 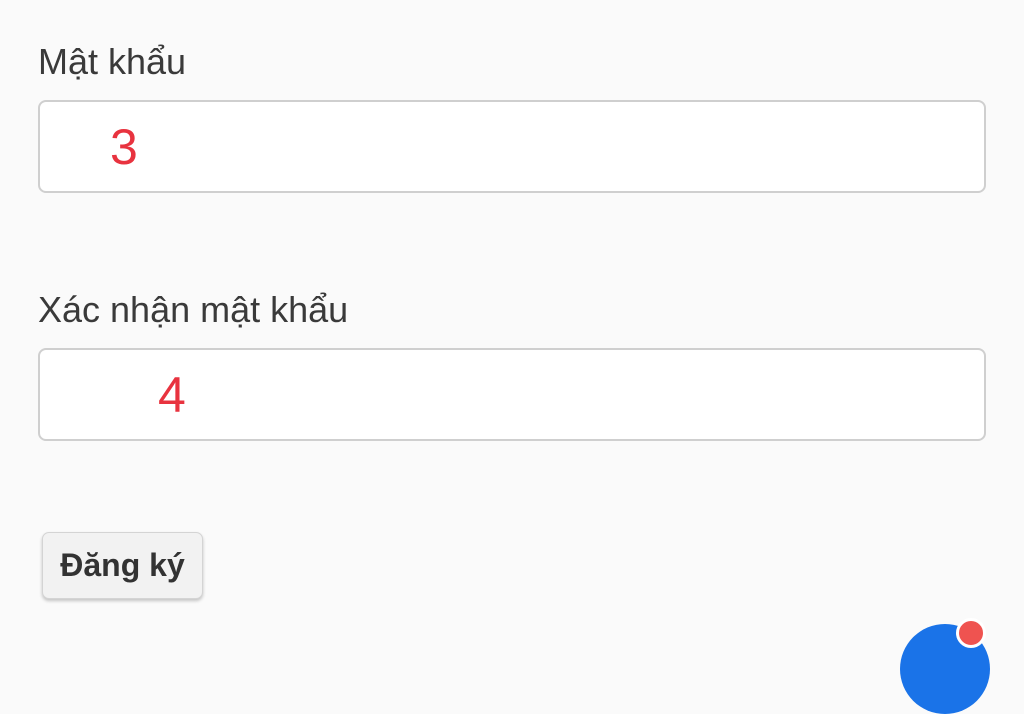 I want to click on confirm-password-label: Xác nhận mật khẩu, so click(x=193, y=309).